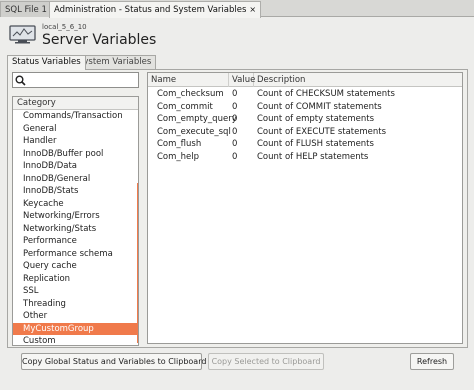 This screenshot has width=474, height=390. Describe the element at coordinates (75, 103) in the screenshot. I see `category-header: Category` at that location.